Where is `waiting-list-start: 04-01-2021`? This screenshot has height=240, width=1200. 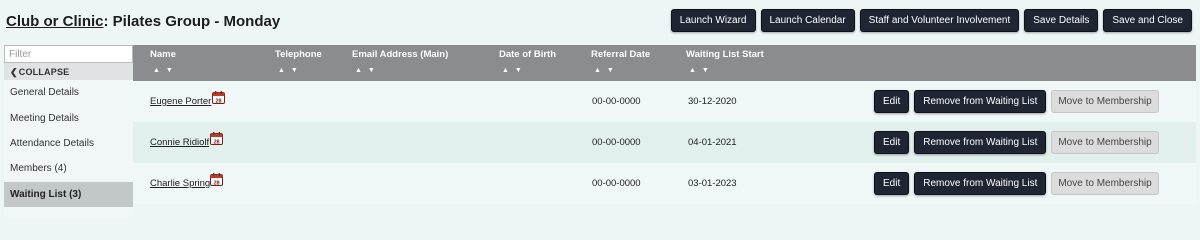 waiting-list-start: 04-01-2021 is located at coordinates (712, 142).